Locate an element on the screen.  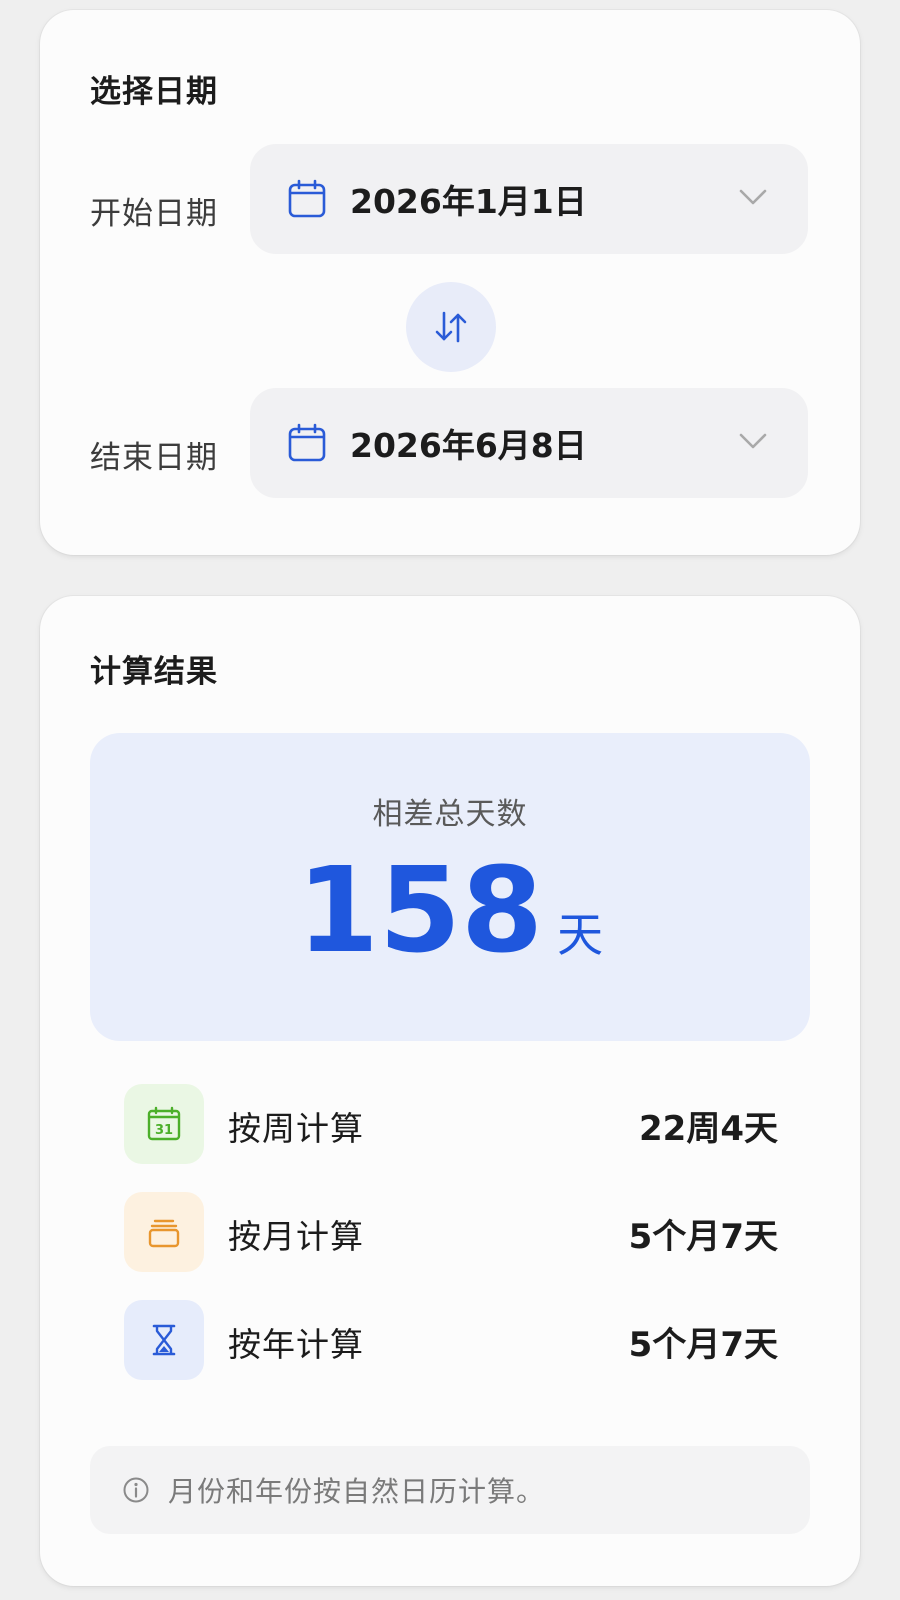
swap-dates-button is located at coordinates (451, 327).